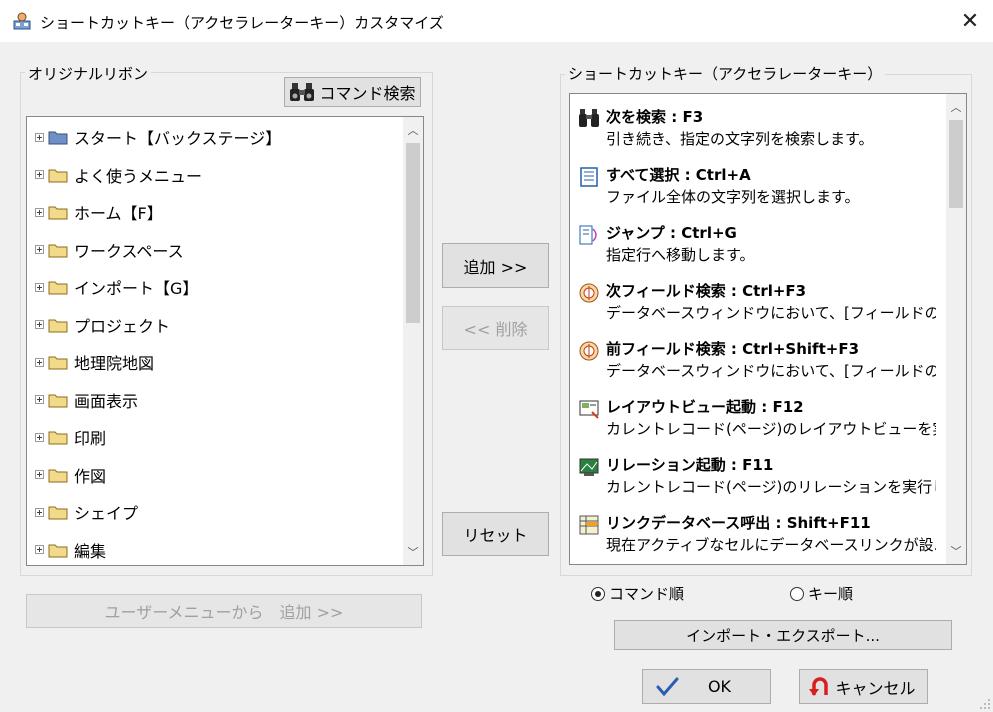  I want to click on relation-icon, so click(589, 467).